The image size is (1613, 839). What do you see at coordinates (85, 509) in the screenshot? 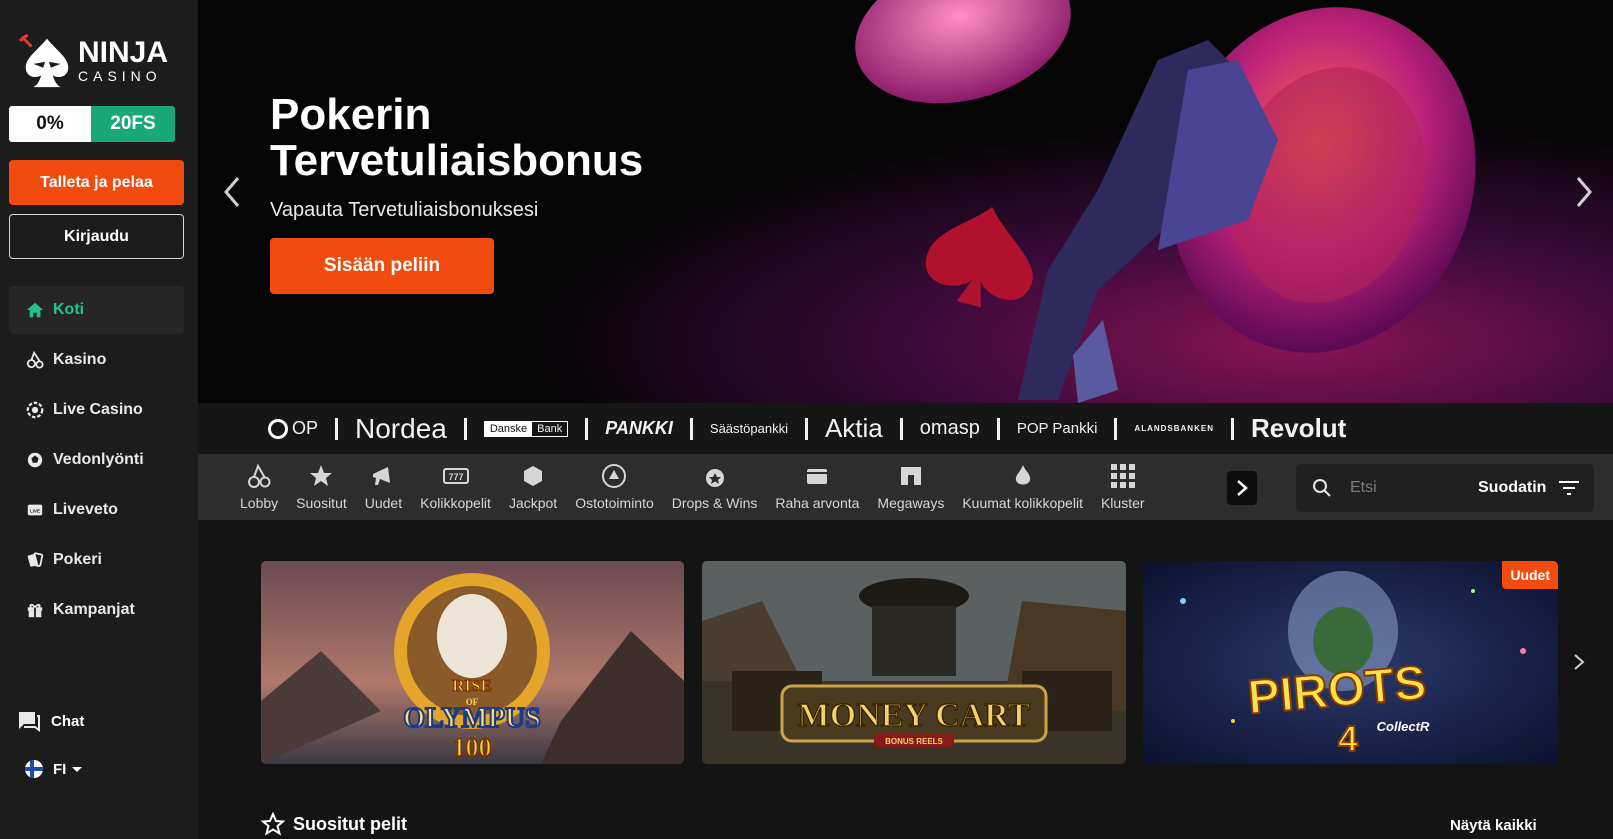
I see `nav-label: Liveveto` at bounding box center [85, 509].